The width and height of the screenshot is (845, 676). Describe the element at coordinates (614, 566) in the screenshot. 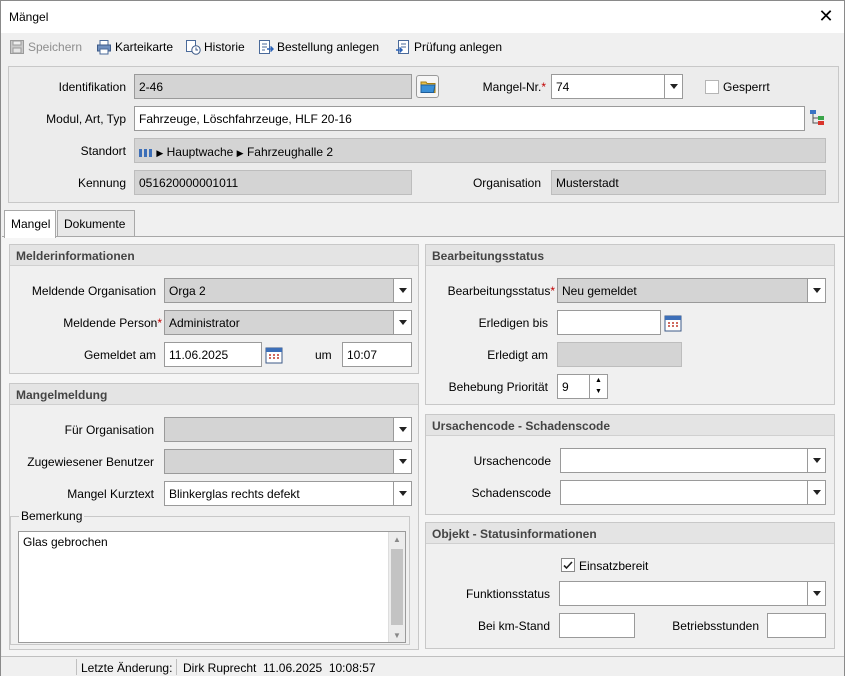

I see `einsatzbereit-label: Einsatzbereit` at that location.